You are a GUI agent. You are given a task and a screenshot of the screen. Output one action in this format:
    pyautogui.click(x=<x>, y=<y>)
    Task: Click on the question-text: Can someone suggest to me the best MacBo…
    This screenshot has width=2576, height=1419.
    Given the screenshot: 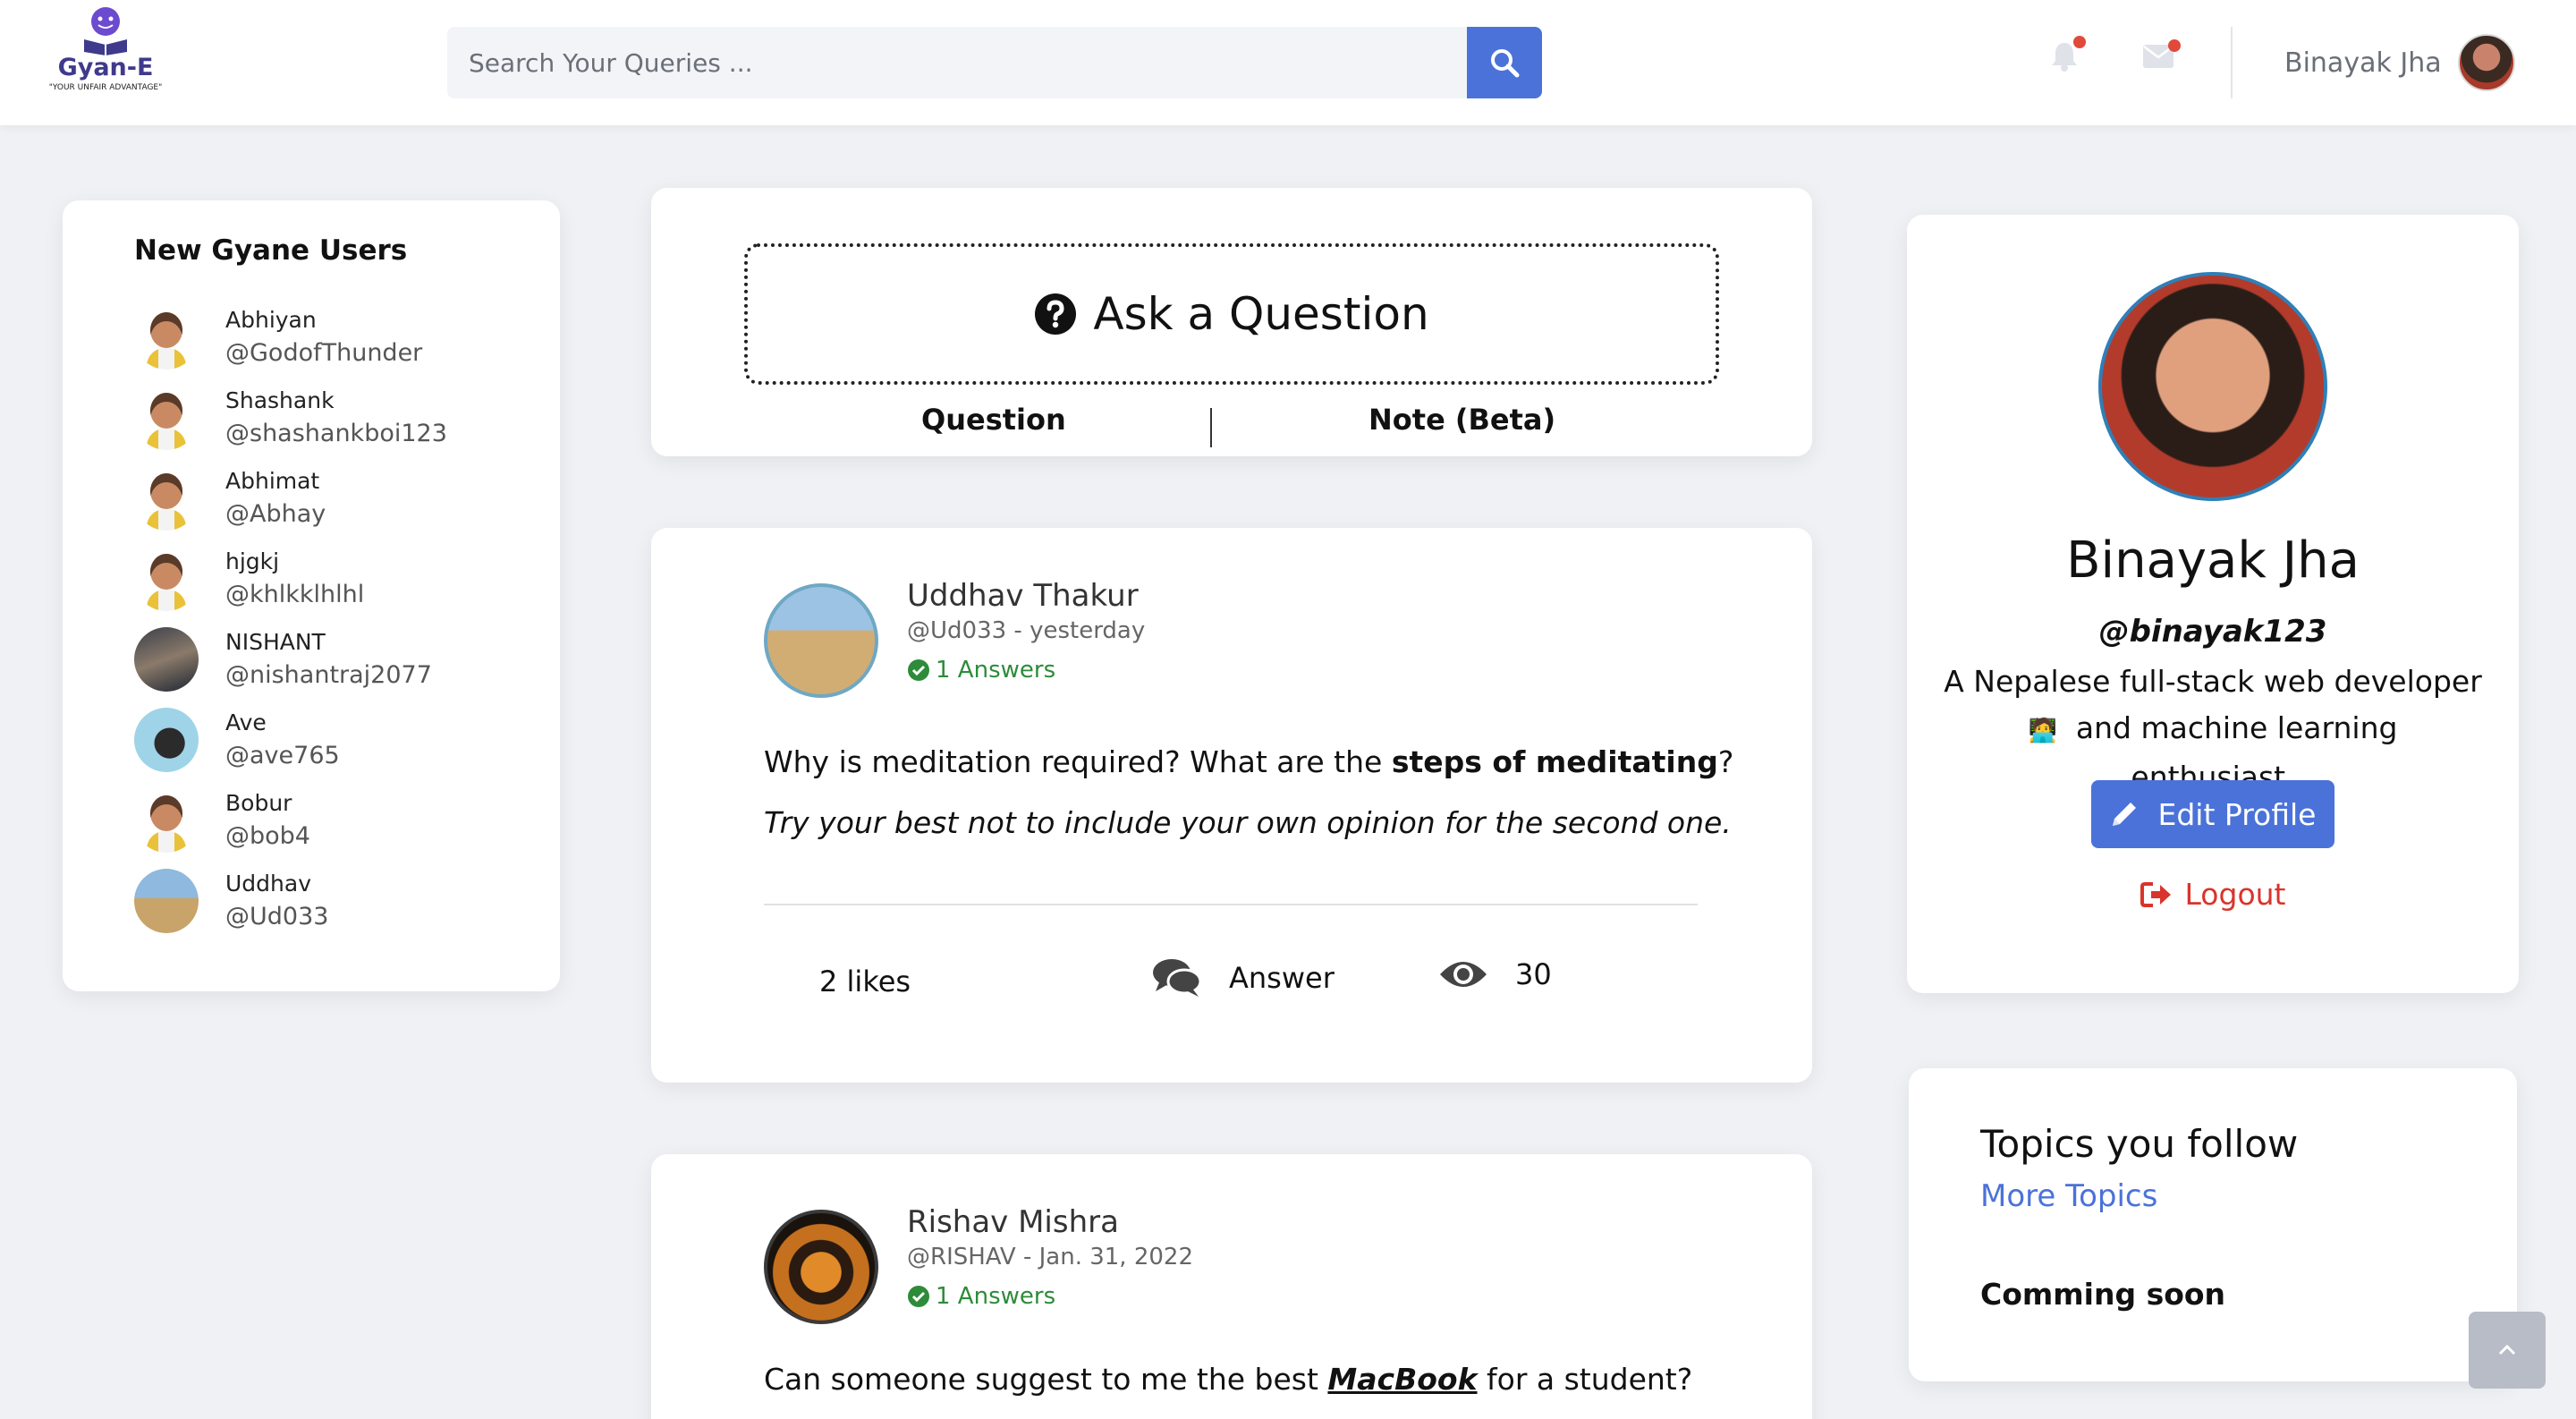 What is the action you would take?
    pyautogui.click(x=1228, y=1379)
    